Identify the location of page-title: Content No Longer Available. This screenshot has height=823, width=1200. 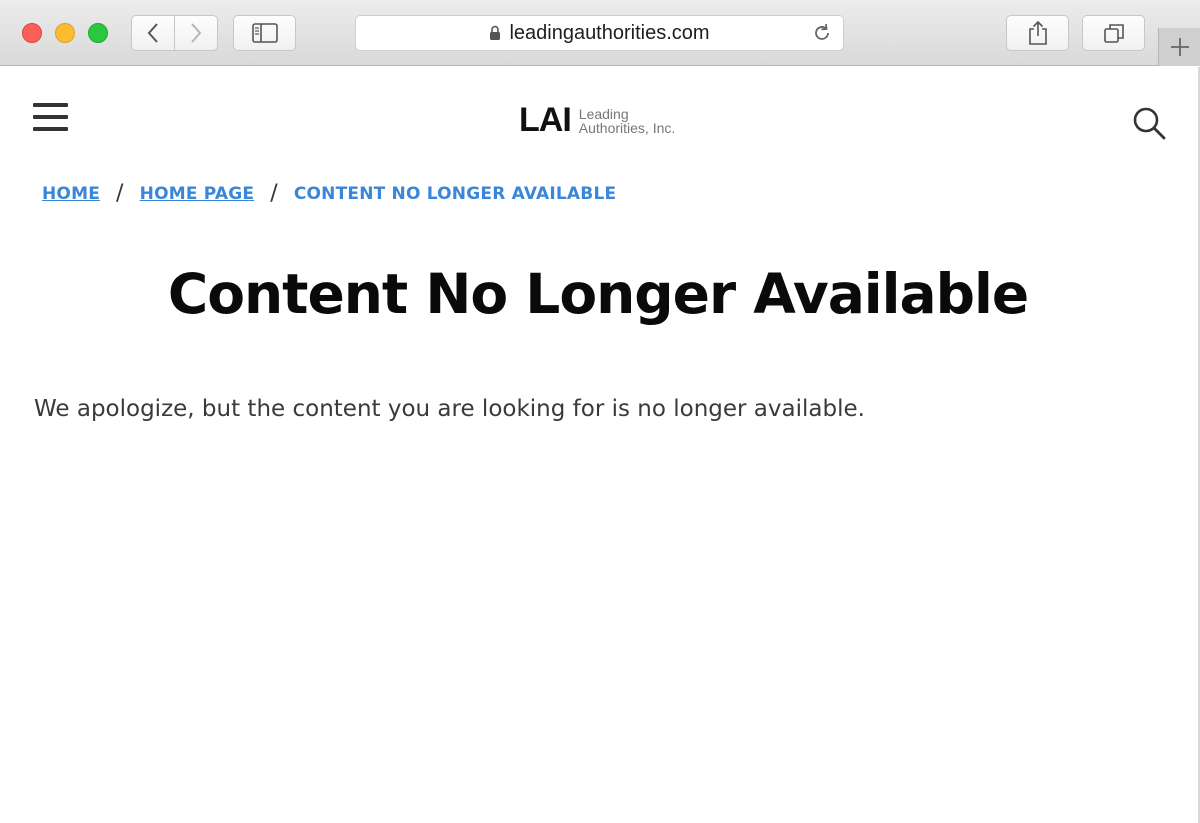
(598, 294).